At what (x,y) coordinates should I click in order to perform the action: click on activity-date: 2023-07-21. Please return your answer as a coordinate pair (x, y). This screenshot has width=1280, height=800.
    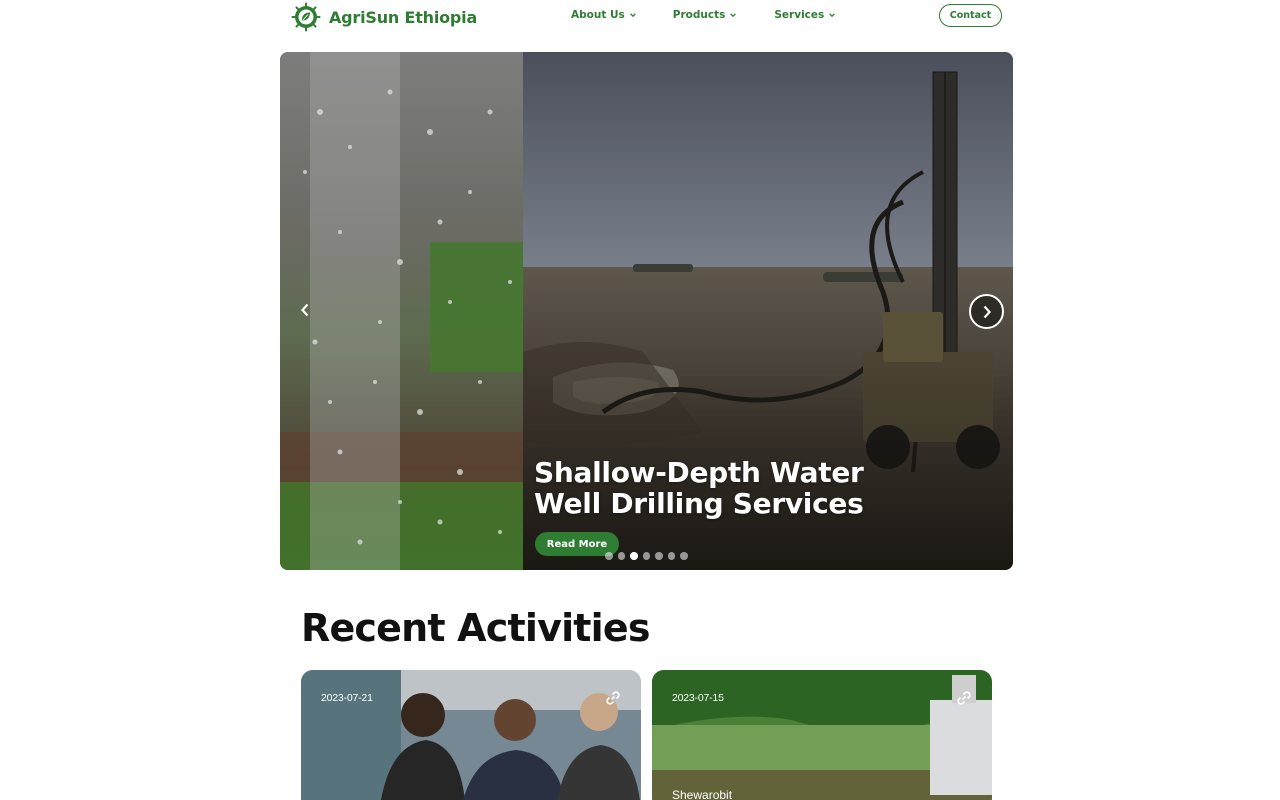
    Looking at the image, I should click on (347, 698).